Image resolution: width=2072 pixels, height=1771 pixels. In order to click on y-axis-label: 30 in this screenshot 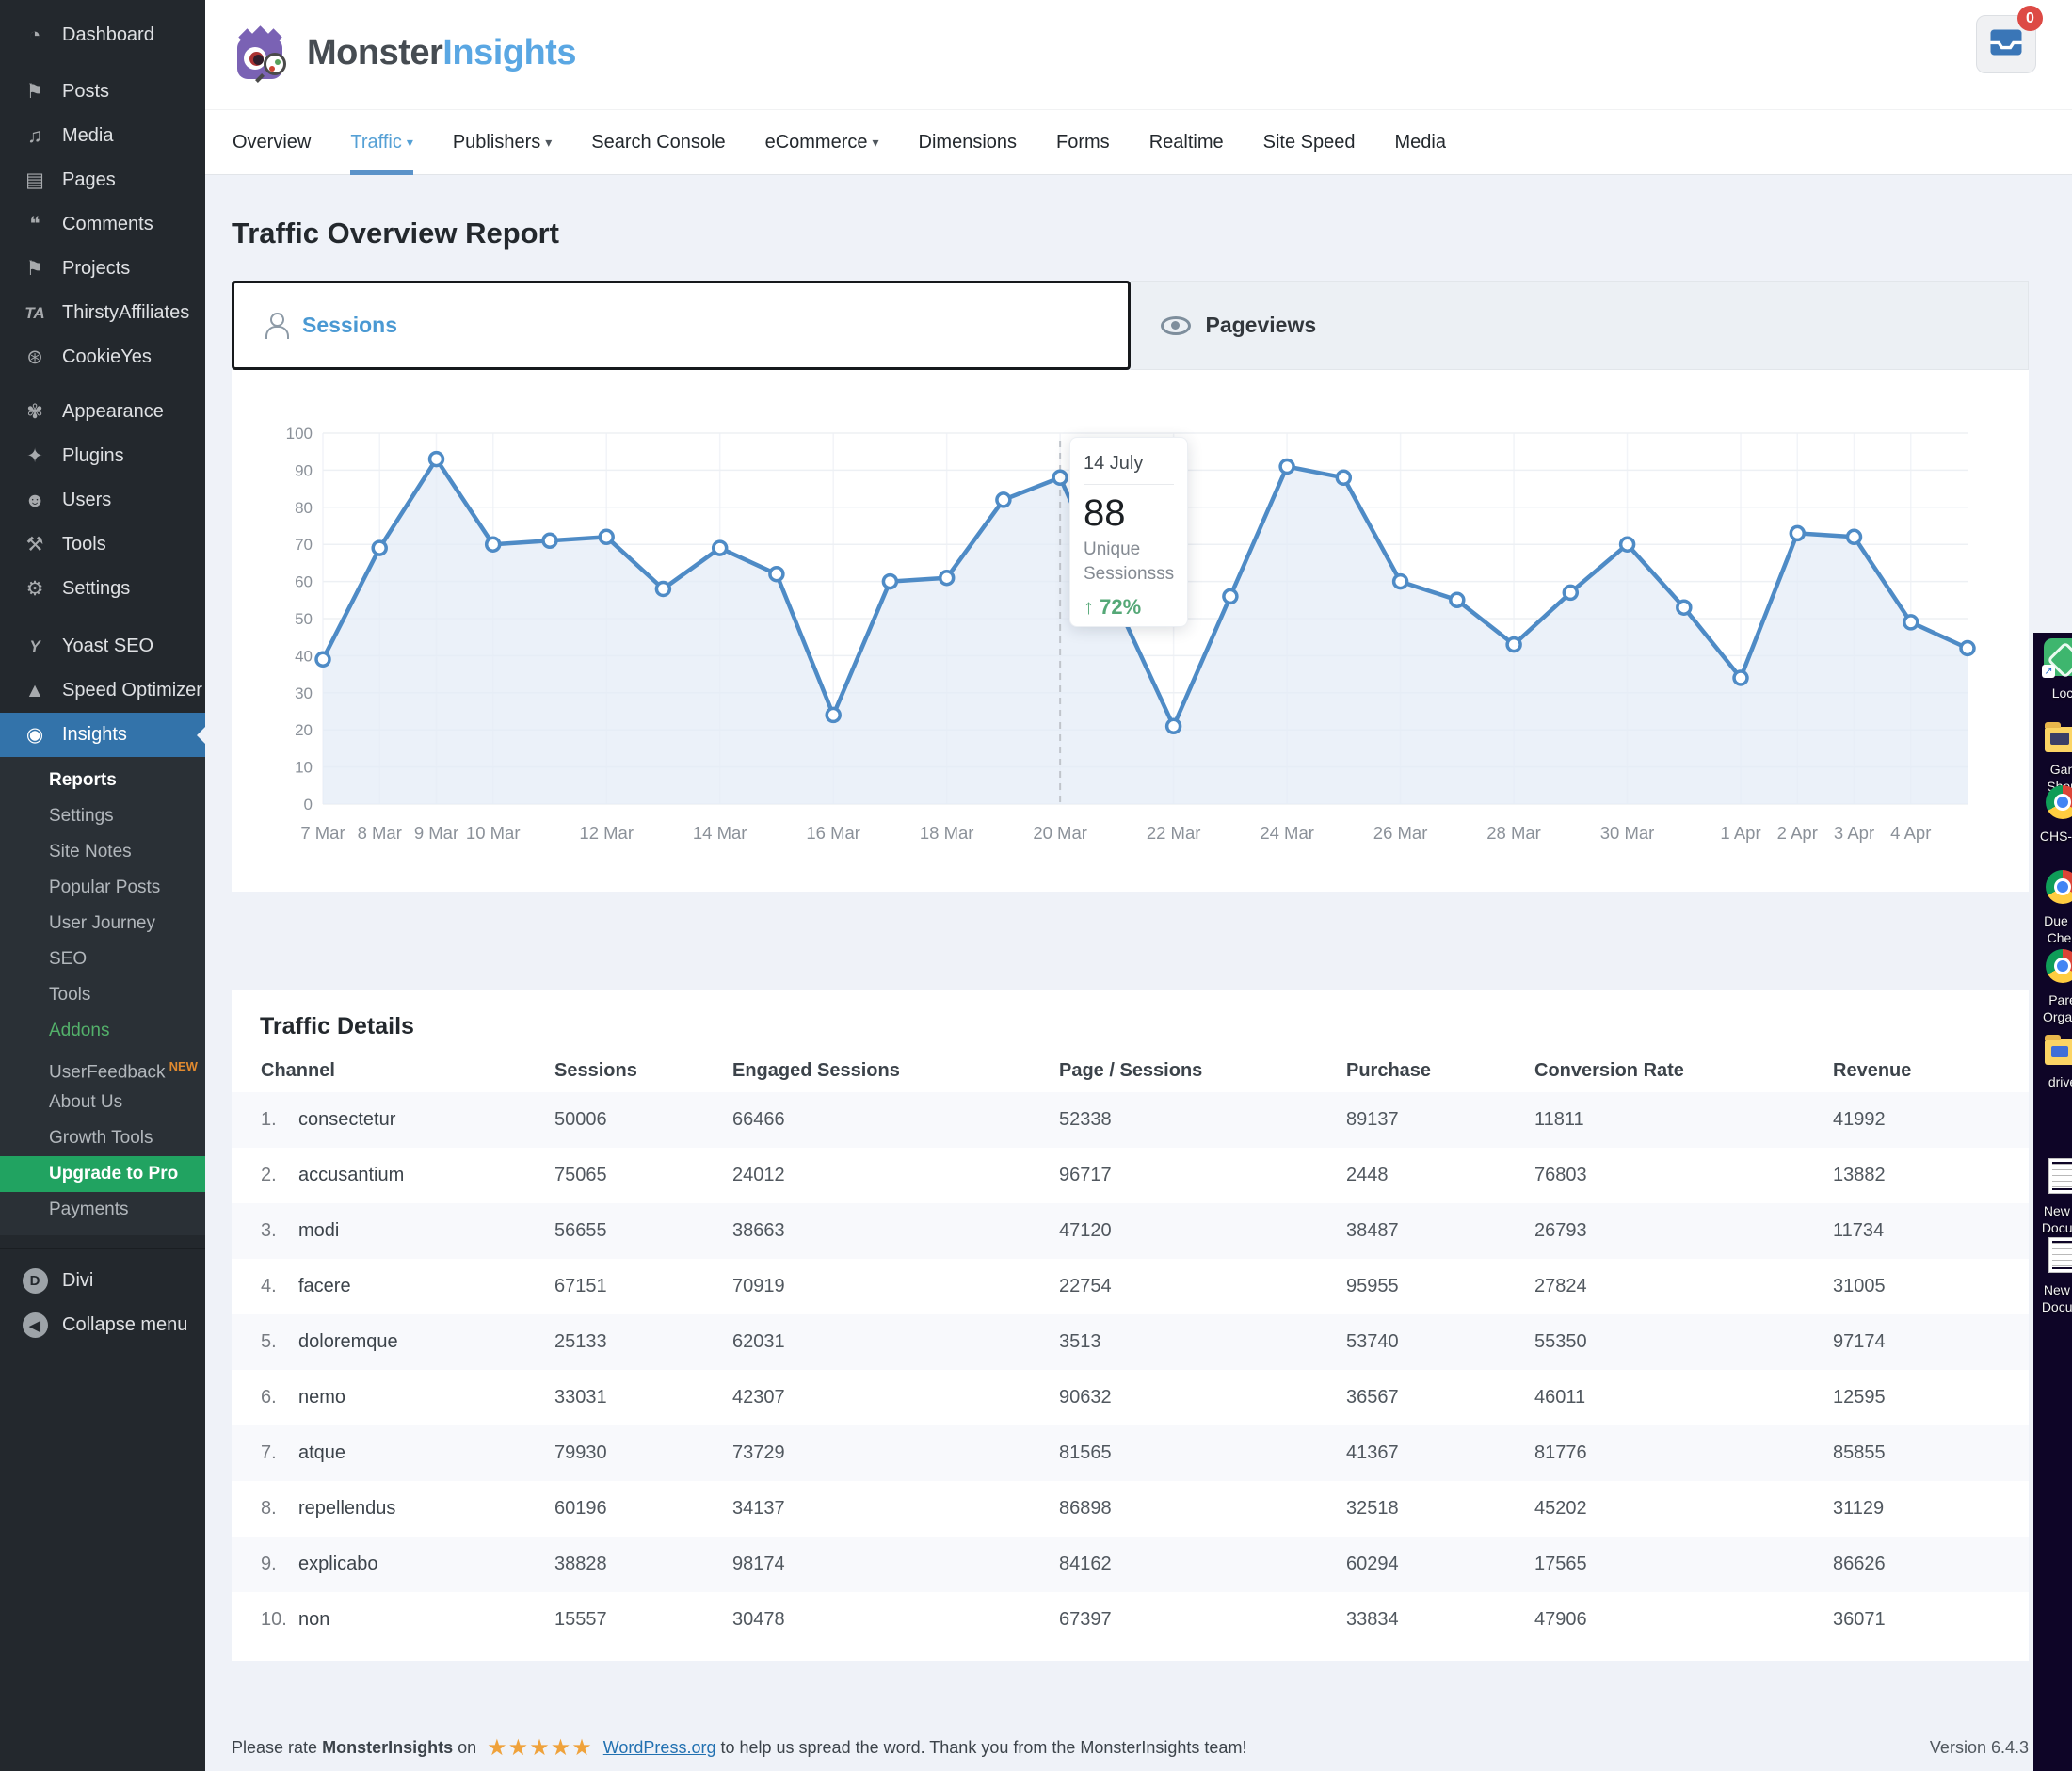, I will do `click(304, 693)`.